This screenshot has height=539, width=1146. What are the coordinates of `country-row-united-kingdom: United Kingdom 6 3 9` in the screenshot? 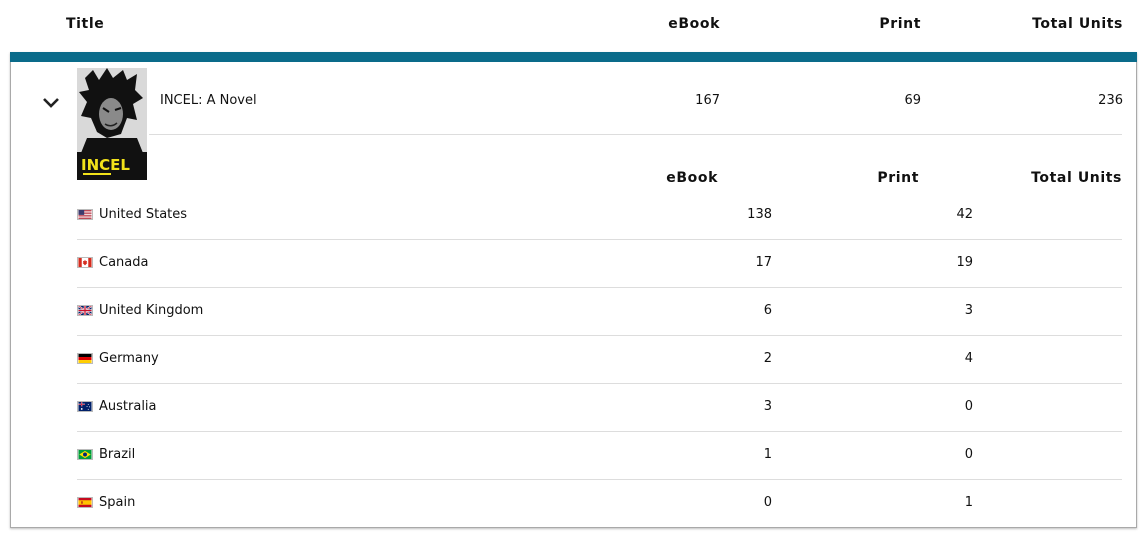 It's located at (599, 312).